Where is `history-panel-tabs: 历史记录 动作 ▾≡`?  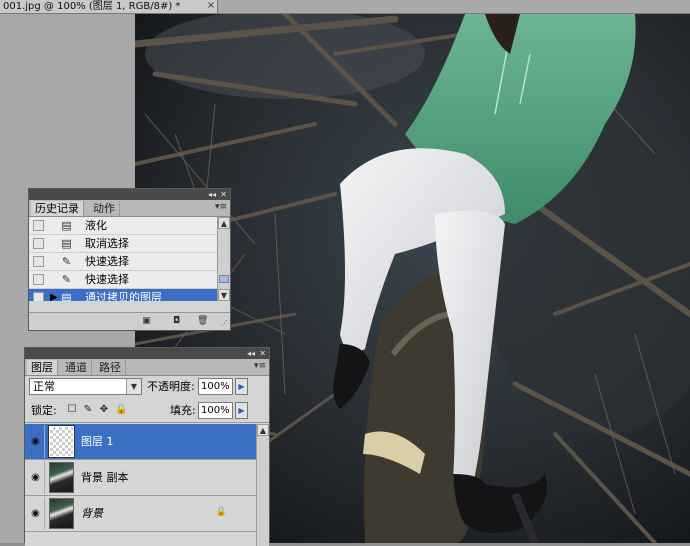
history-panel-tabs: 历史记录 动作 ▾≡ is located at coordinates (129, 208).